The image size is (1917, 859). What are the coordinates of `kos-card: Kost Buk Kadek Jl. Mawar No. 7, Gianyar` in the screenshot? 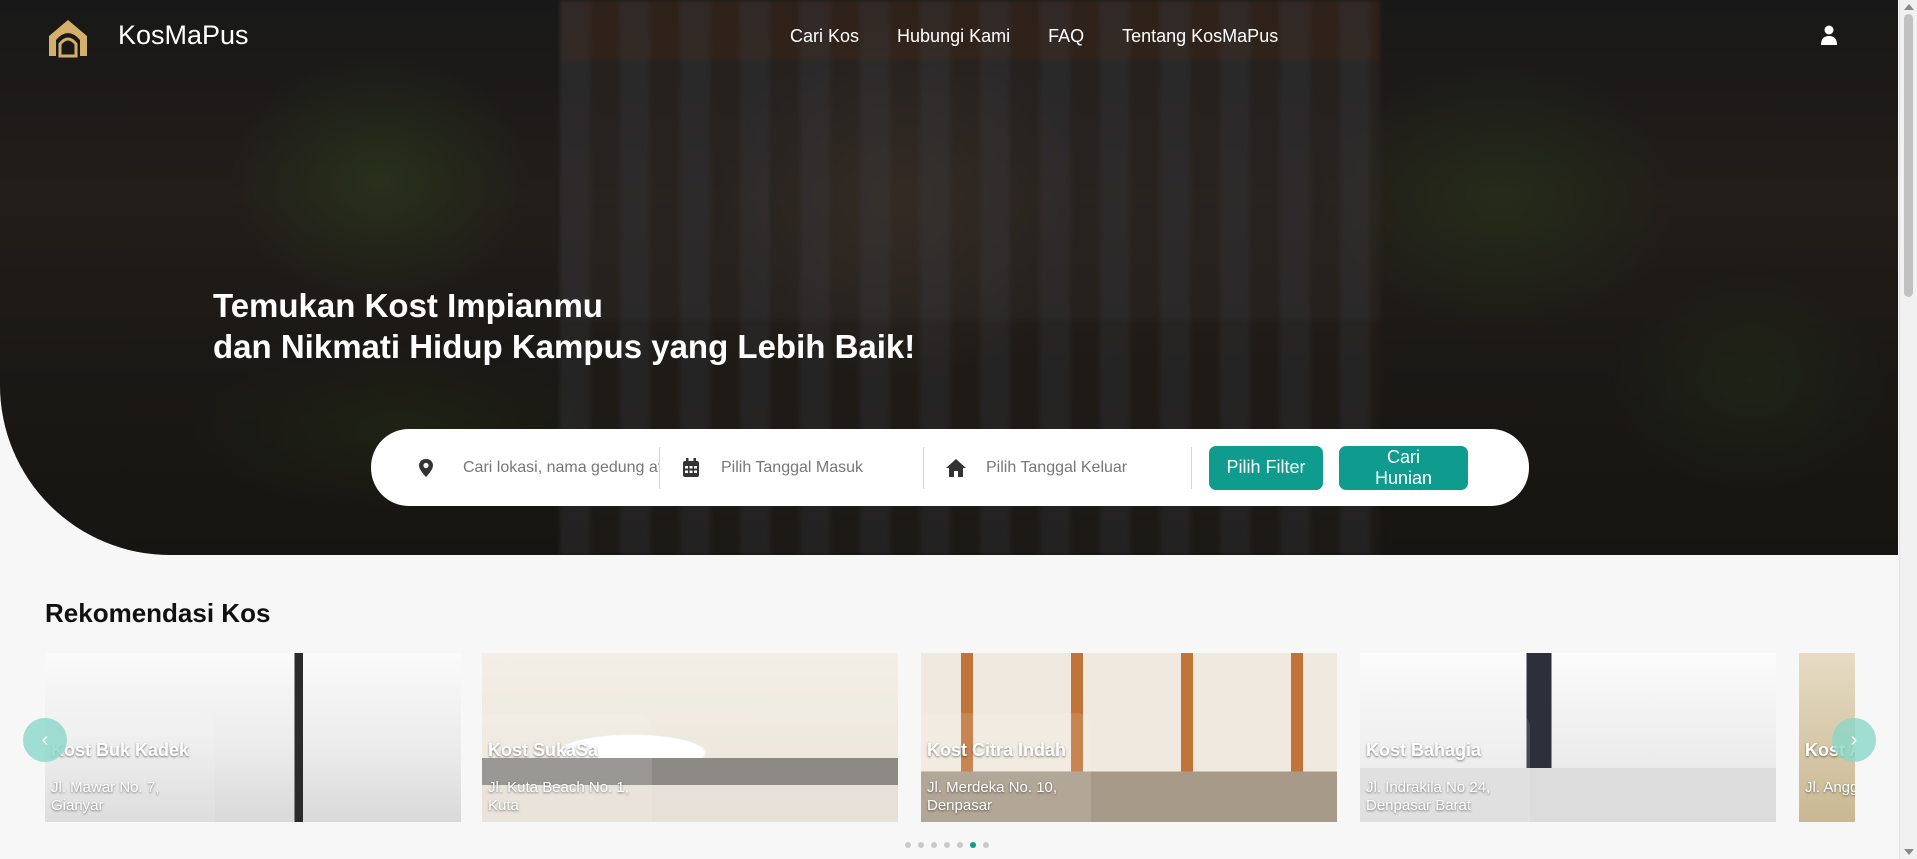 It's located at (253, 737).